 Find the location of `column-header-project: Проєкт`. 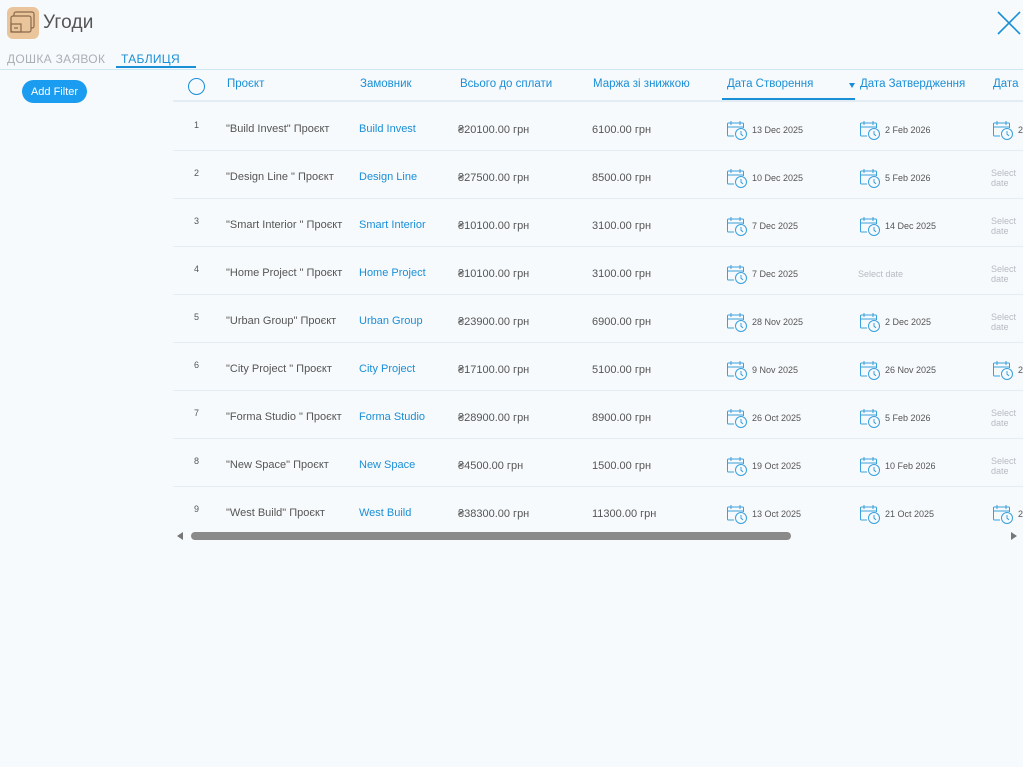

column-header-project: Проєкт is located at coordinates (245, 84).